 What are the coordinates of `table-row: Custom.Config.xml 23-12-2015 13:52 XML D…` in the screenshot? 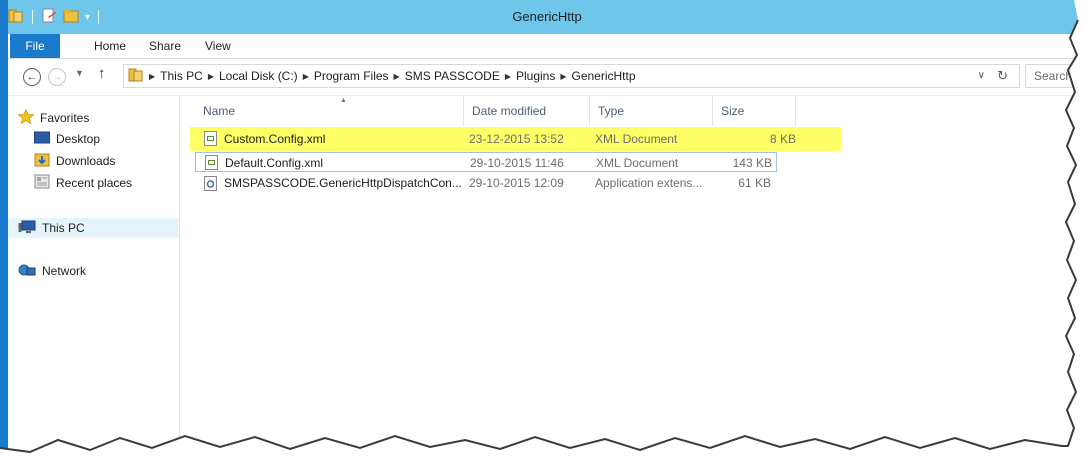 It's located at (515, 139).